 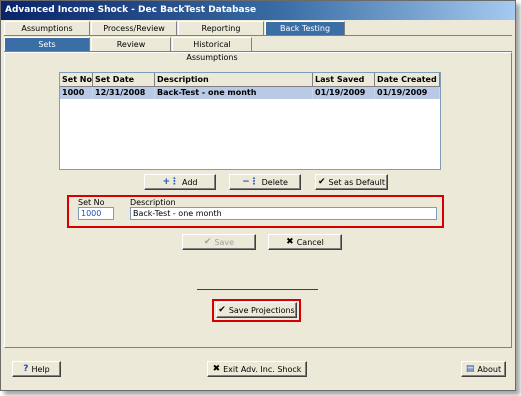 What do you see at coordinates (305, 28) in the screenshot?
I see `tab-back-testing: Back Testing` at bounding box center [305, 28].